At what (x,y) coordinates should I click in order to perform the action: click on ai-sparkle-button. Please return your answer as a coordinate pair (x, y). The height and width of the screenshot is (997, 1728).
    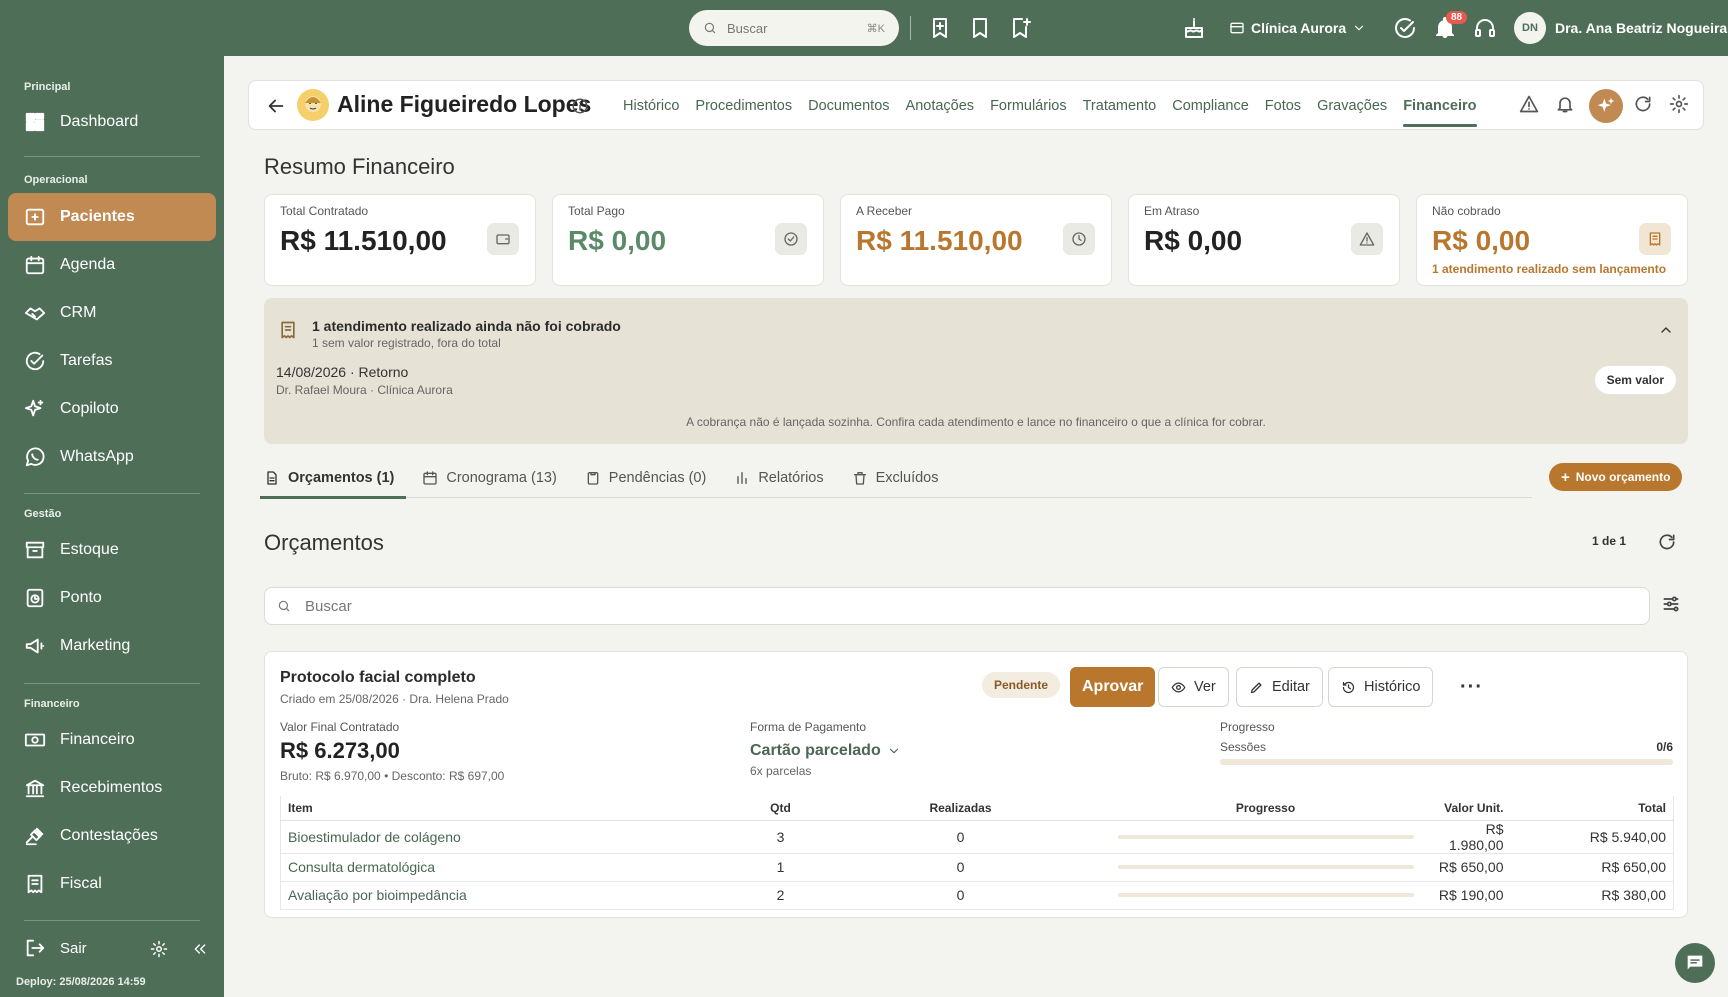
    Looking at the image, I should click on (1606, 106).